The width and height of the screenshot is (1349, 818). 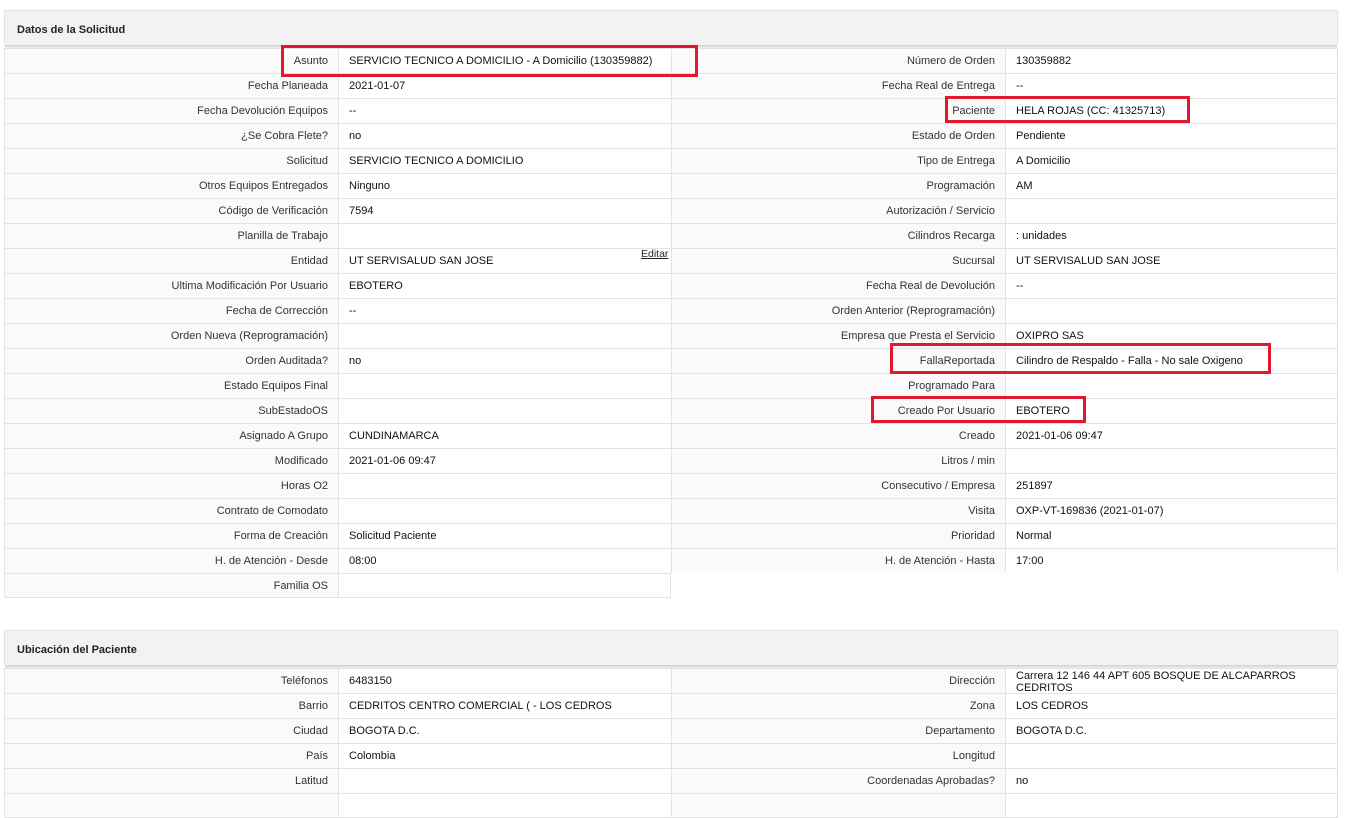 I want to click on field-label: Forma de Creación, so click(x=171, y=535).